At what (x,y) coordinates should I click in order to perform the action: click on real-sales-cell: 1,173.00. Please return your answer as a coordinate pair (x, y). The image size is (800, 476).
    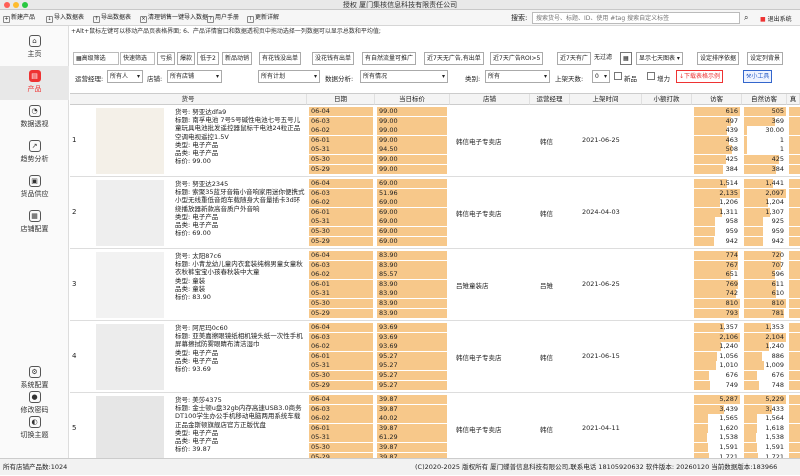
    Looking at the image, I should click on (794, 222).